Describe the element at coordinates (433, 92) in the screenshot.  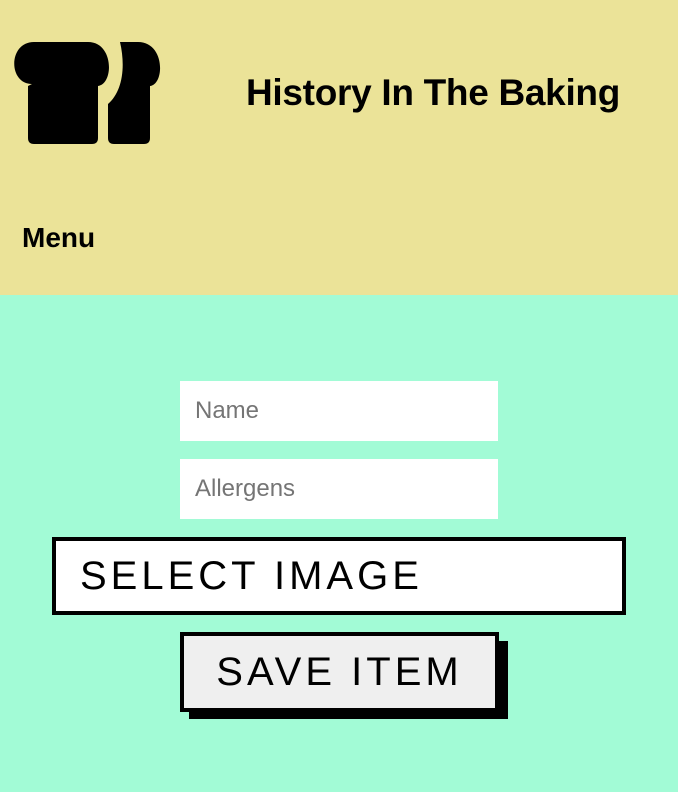
I see `site-title: History In The Baking` at that location.